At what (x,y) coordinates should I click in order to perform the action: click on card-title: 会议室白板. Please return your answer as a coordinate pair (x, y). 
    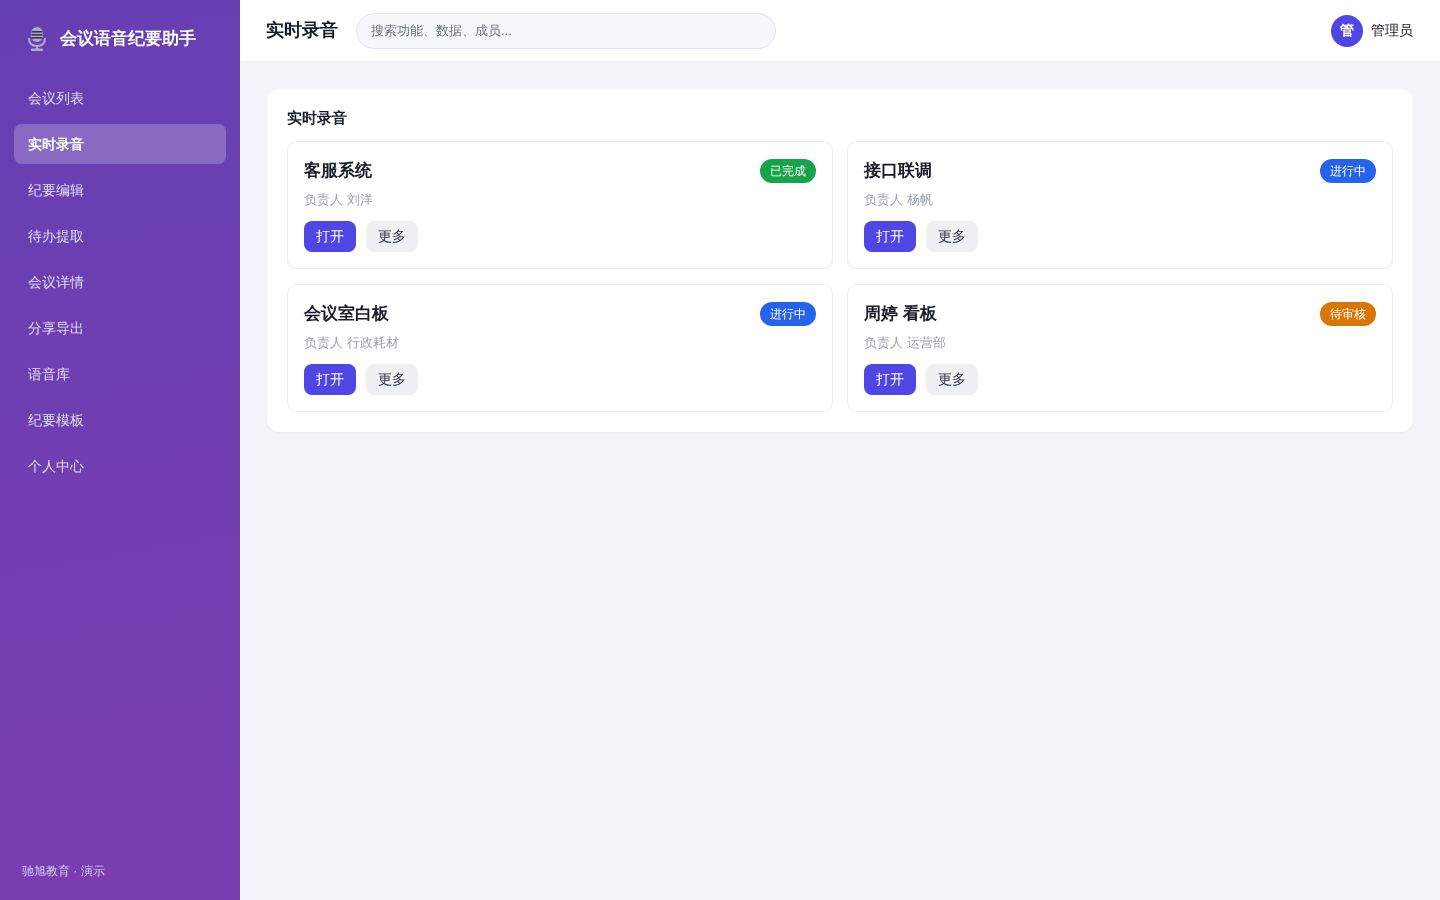
    Looking at the image, I should click on (346, 314).